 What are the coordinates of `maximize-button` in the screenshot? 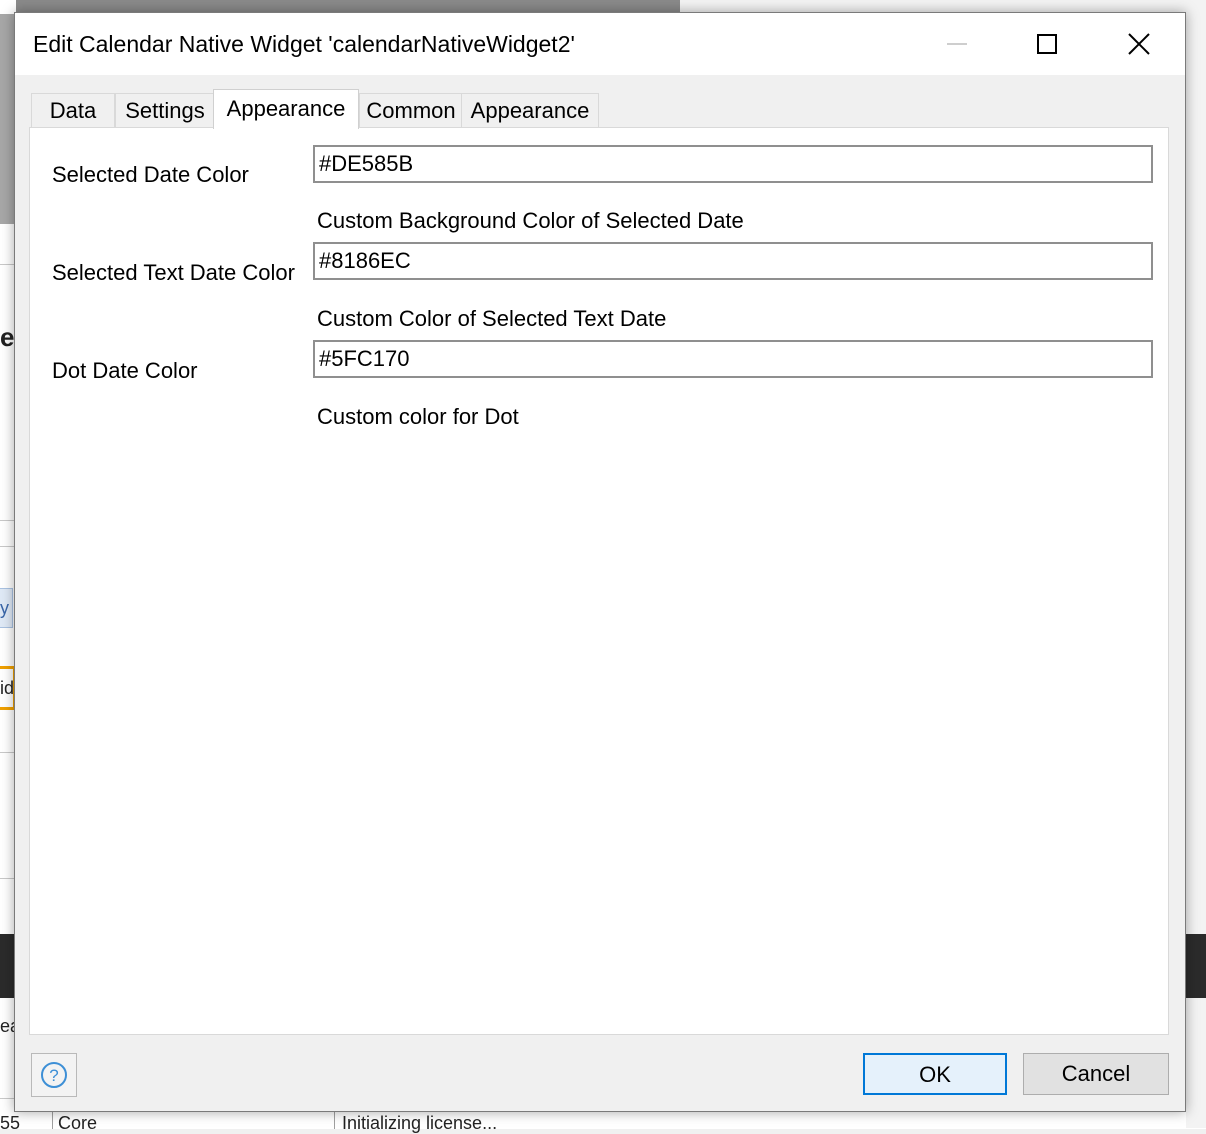 It's located at (1047, 44).